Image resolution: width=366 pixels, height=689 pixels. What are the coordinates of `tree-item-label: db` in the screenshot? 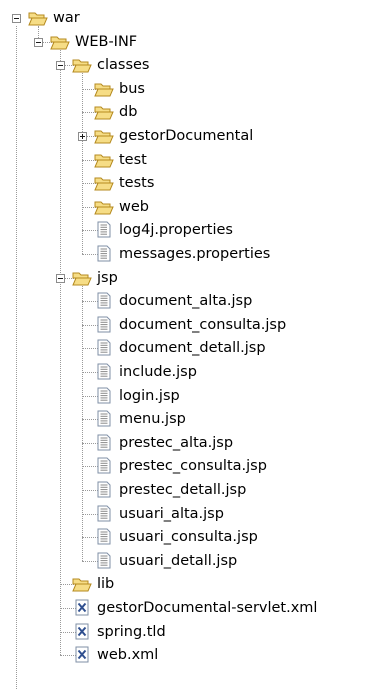 It's located at (128, 112).